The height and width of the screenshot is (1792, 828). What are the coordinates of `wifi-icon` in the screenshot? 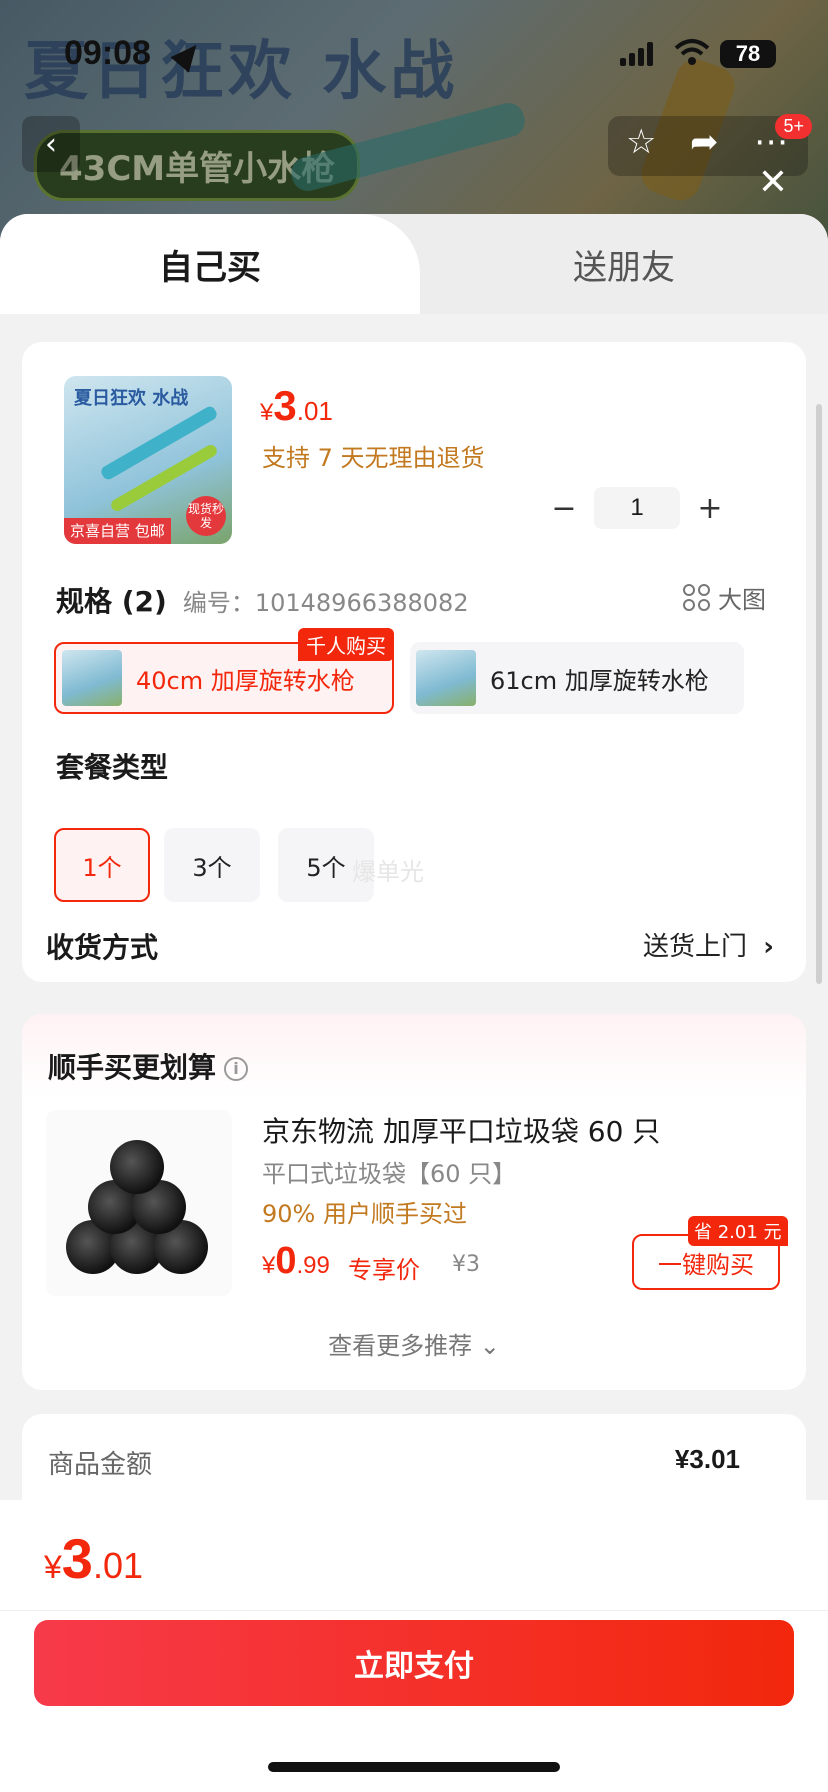 It's located at (692, 52).